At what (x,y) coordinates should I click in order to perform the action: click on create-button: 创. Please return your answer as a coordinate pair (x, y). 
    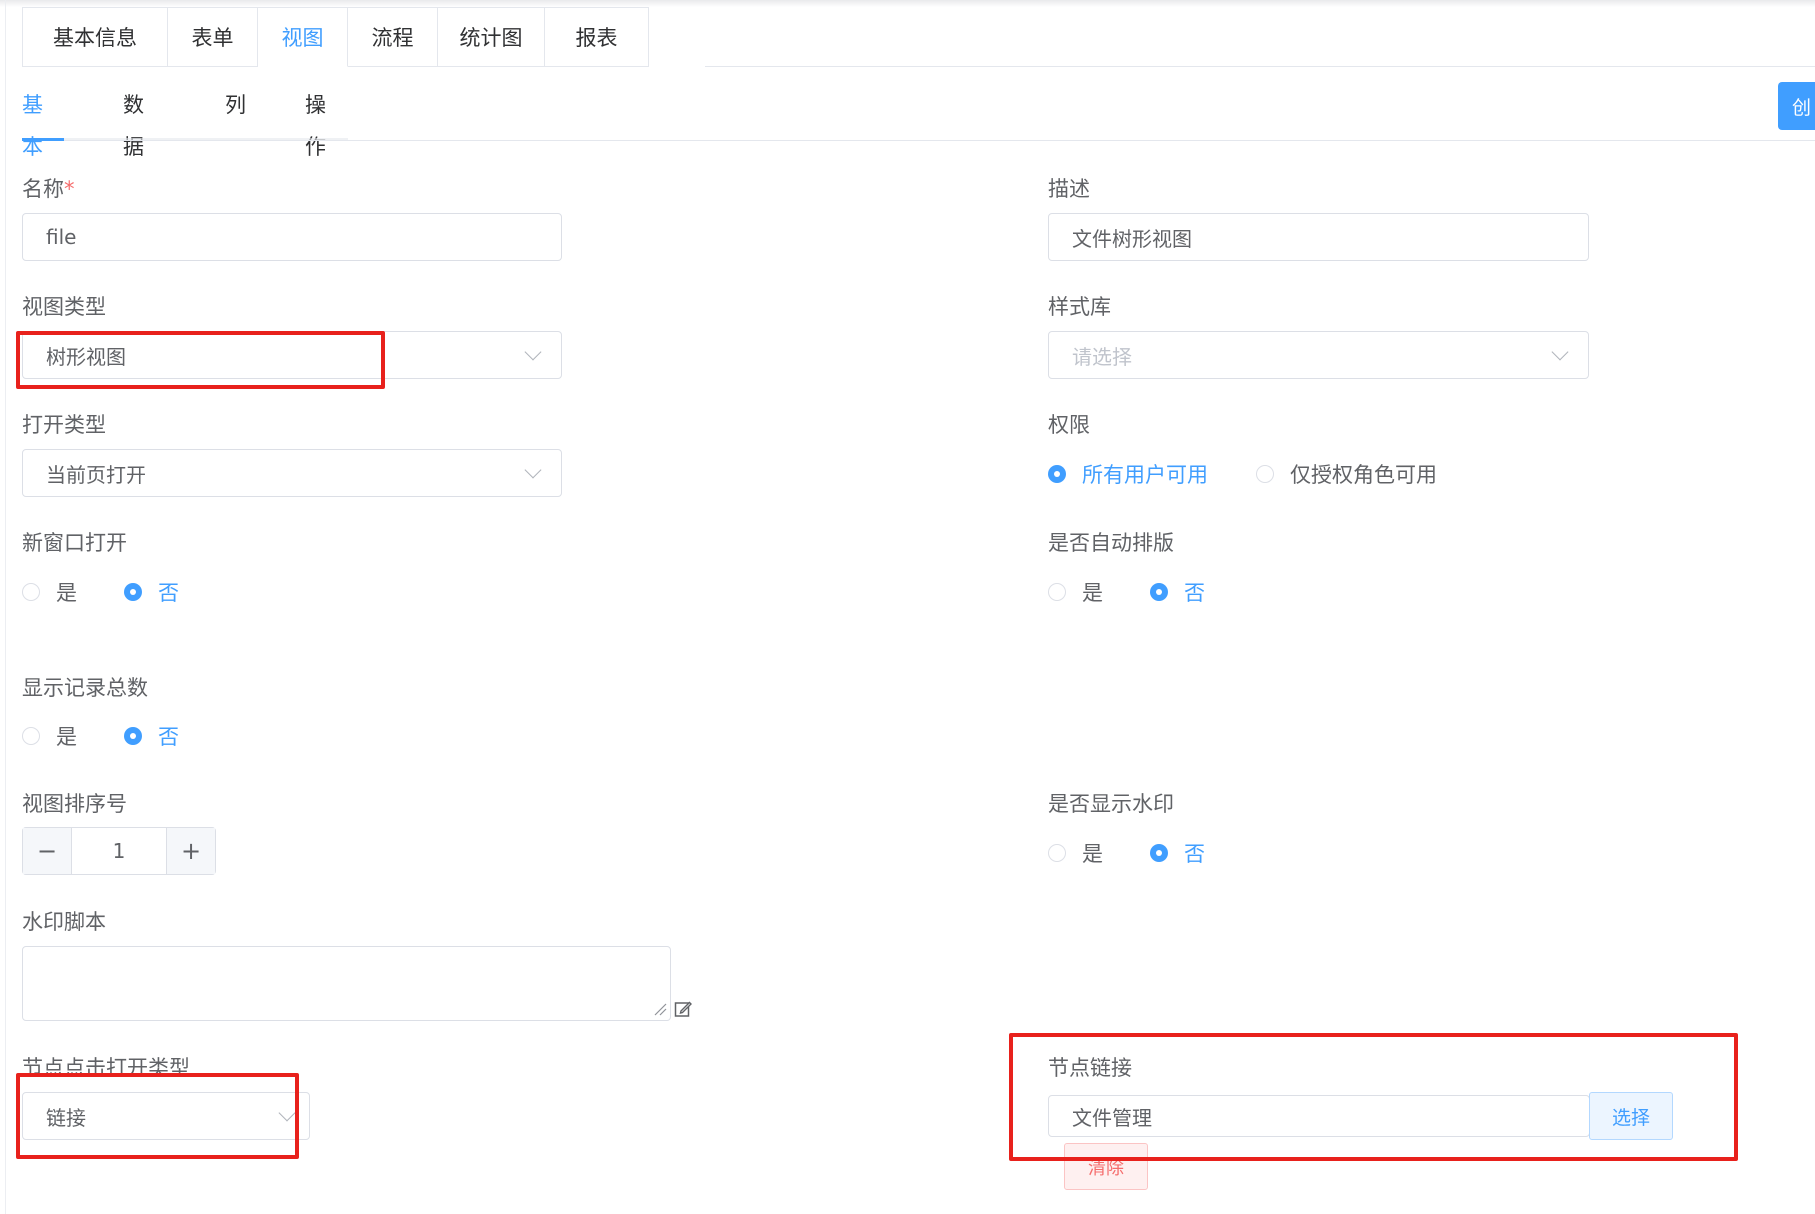
    Looking at the image, I should click on (1796, 106).